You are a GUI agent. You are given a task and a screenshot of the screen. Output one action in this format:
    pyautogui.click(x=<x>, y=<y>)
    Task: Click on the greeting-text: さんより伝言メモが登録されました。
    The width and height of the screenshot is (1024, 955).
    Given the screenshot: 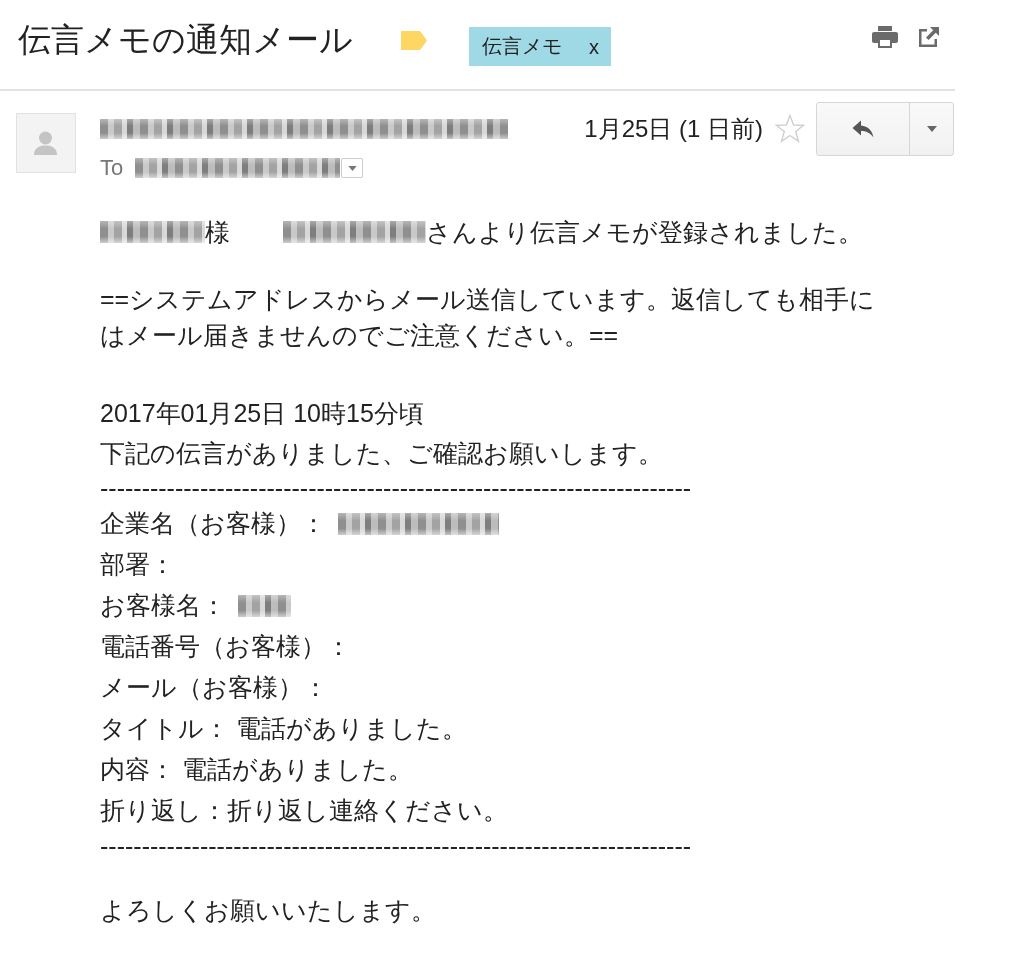 What is the action you would take?
    pyautogui.click(x=644, y=232)
    